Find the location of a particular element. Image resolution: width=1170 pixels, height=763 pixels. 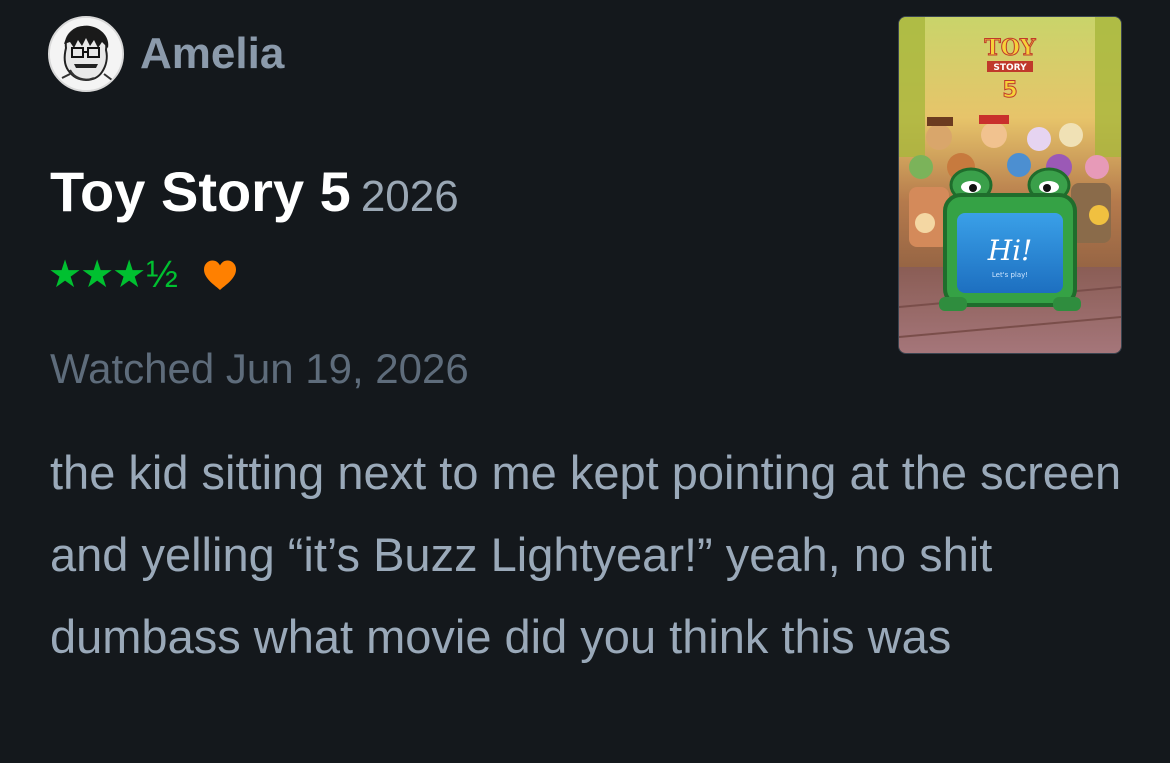

film-heading: Toy Story 5 2026 is located at coordinates (254, 199).